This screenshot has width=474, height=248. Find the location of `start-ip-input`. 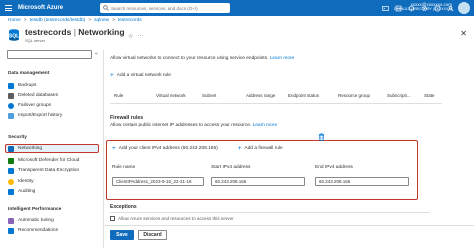

start-ip-input is located at coordinates (258, 181).